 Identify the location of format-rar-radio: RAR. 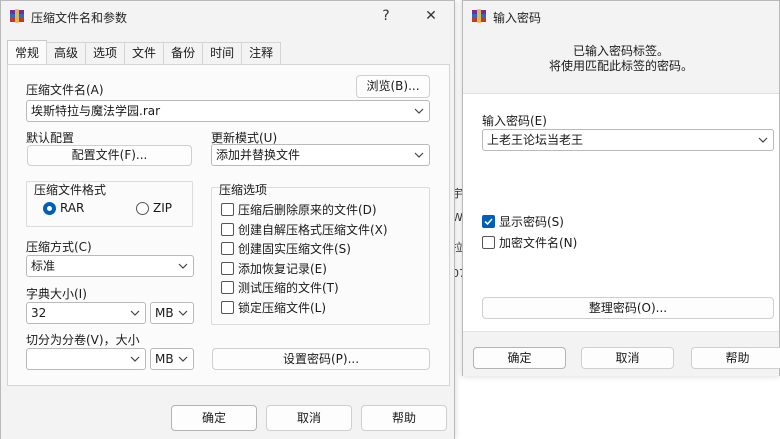
(63, 208).